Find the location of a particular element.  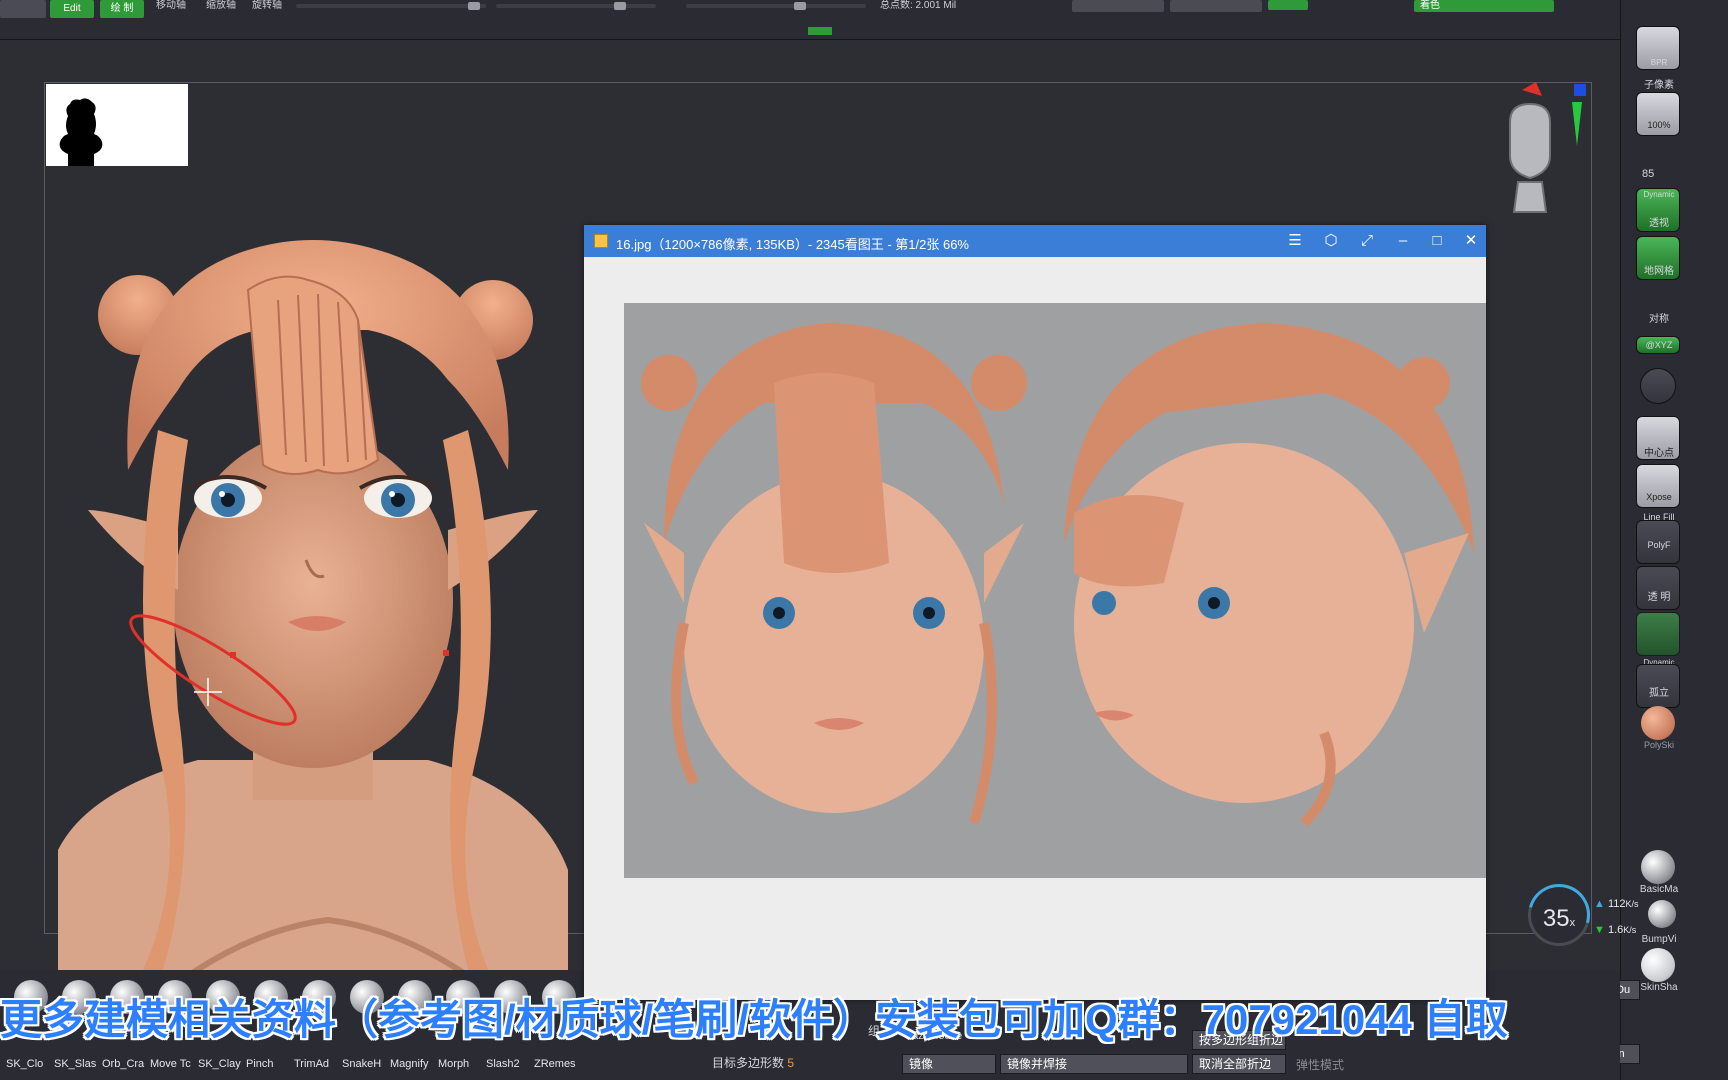

fps-unit: x is located at coordinates (1572, 923).